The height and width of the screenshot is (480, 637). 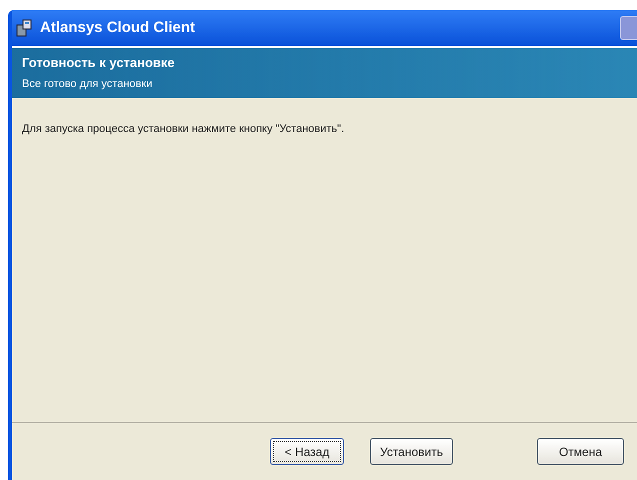 What do you see at coordinates (628, 28) in the screenshot?
I see `close-button` at bounding box center [628, 28].